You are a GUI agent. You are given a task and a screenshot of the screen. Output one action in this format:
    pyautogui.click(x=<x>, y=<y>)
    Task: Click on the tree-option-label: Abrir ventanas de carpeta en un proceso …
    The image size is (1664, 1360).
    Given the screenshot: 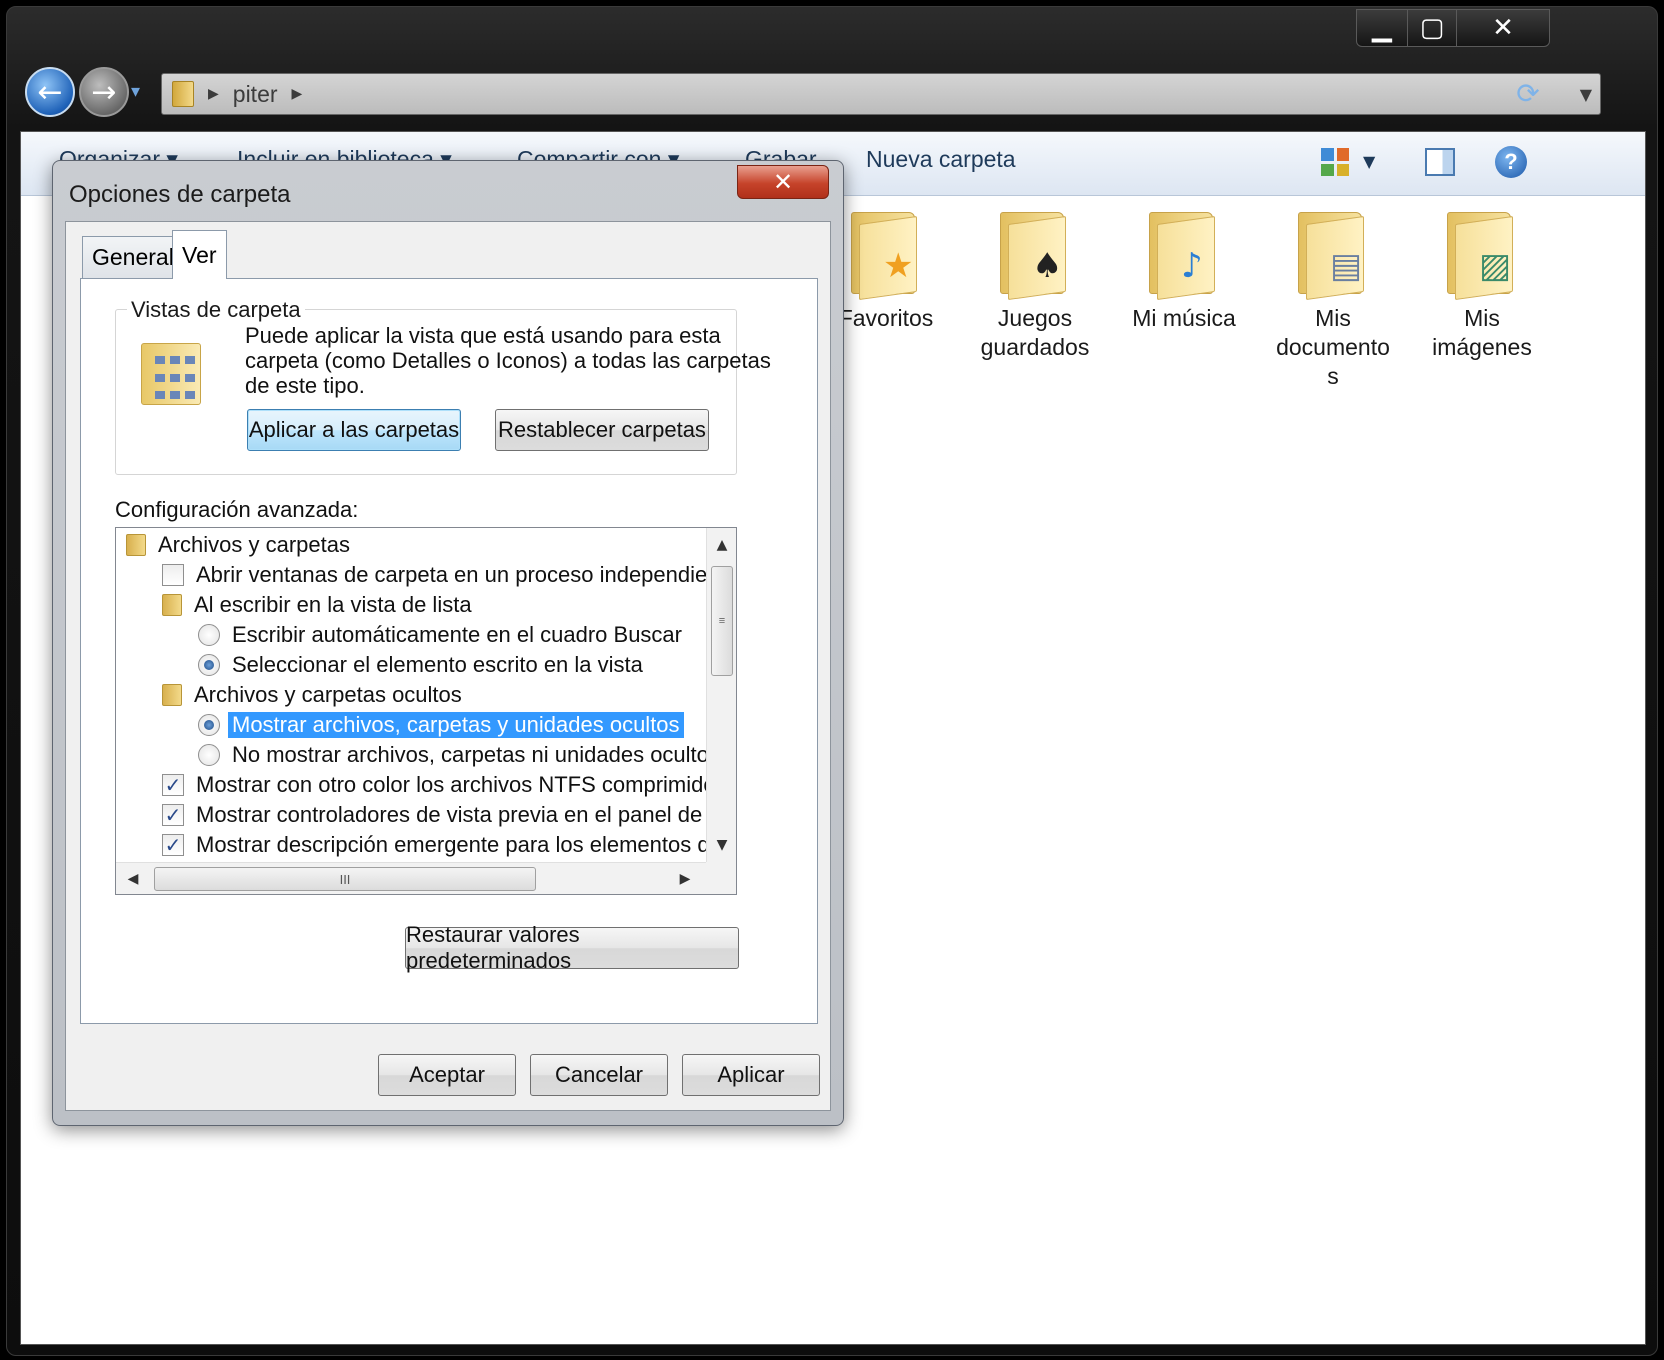 What is the action you would take?
    pyautogui.click(x=451, y=574)
    